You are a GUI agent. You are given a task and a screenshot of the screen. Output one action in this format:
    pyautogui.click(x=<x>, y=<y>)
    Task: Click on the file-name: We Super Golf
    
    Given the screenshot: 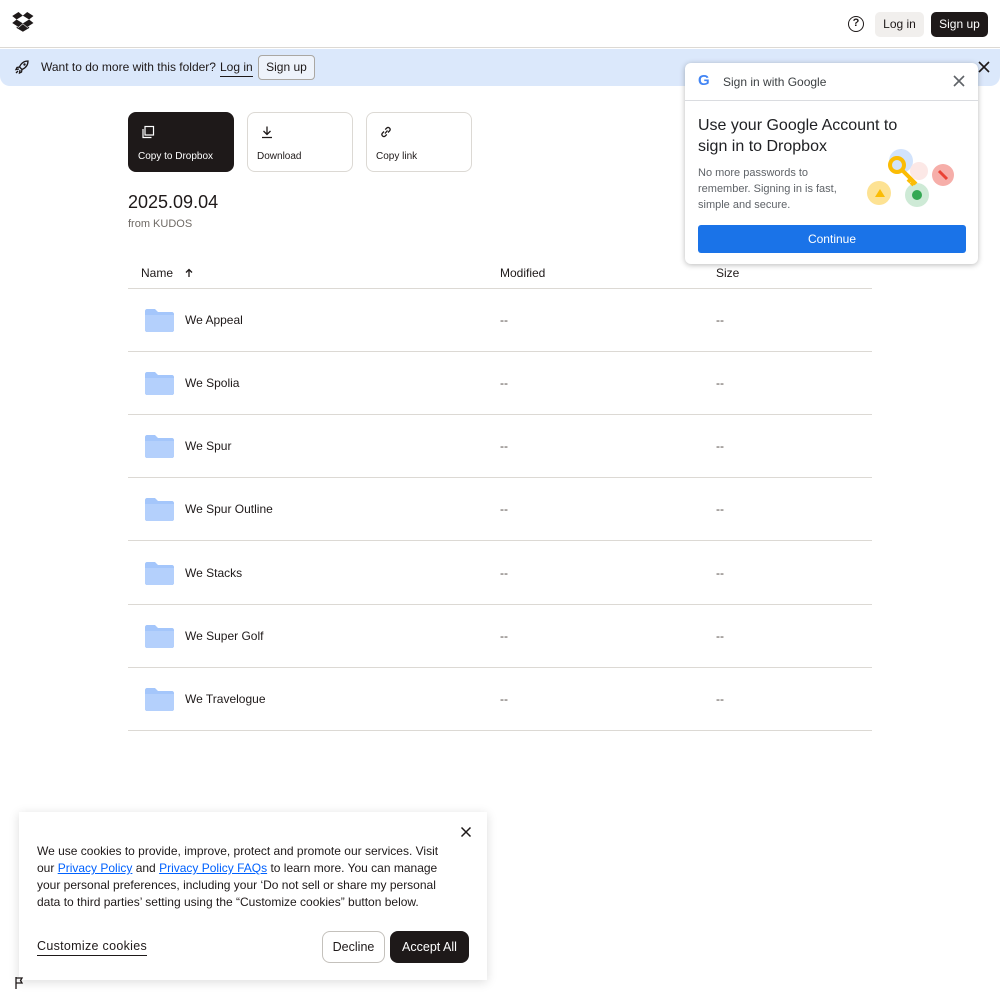 What is the action you would take?
    pyautogui.click(x=224, y=636)
    